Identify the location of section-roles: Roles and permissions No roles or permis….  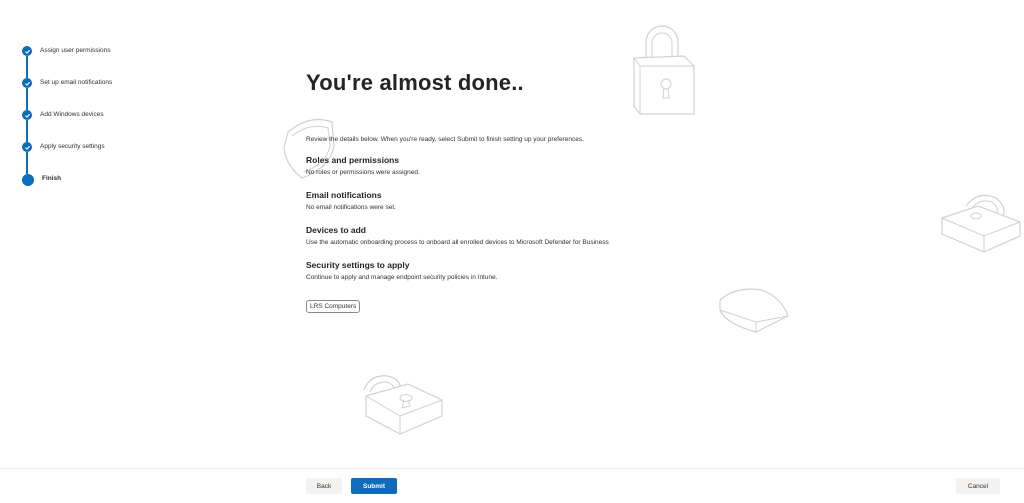
(566, 165).